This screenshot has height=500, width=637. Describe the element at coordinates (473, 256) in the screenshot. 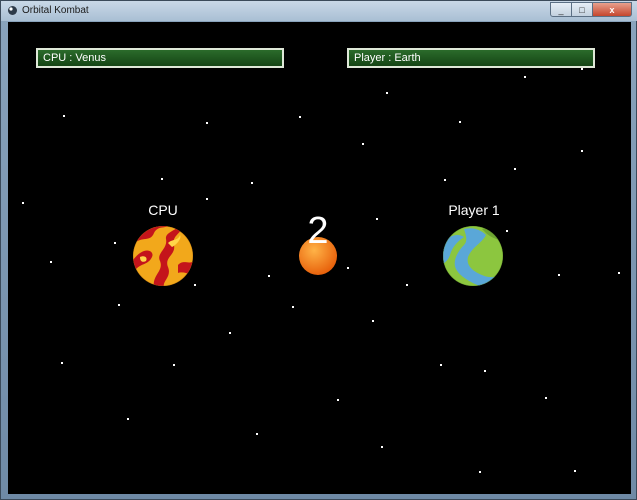

I see `earth-planet` at that location.